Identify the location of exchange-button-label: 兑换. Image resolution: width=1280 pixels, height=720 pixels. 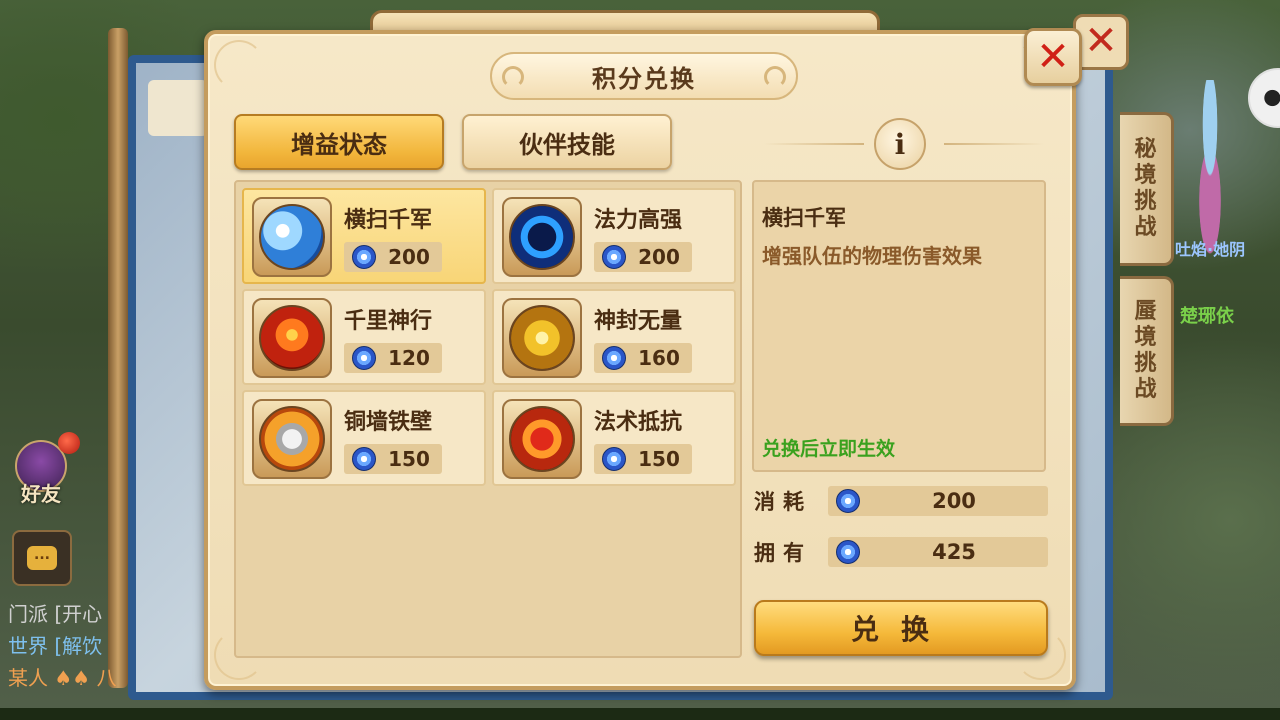
(900, 629).